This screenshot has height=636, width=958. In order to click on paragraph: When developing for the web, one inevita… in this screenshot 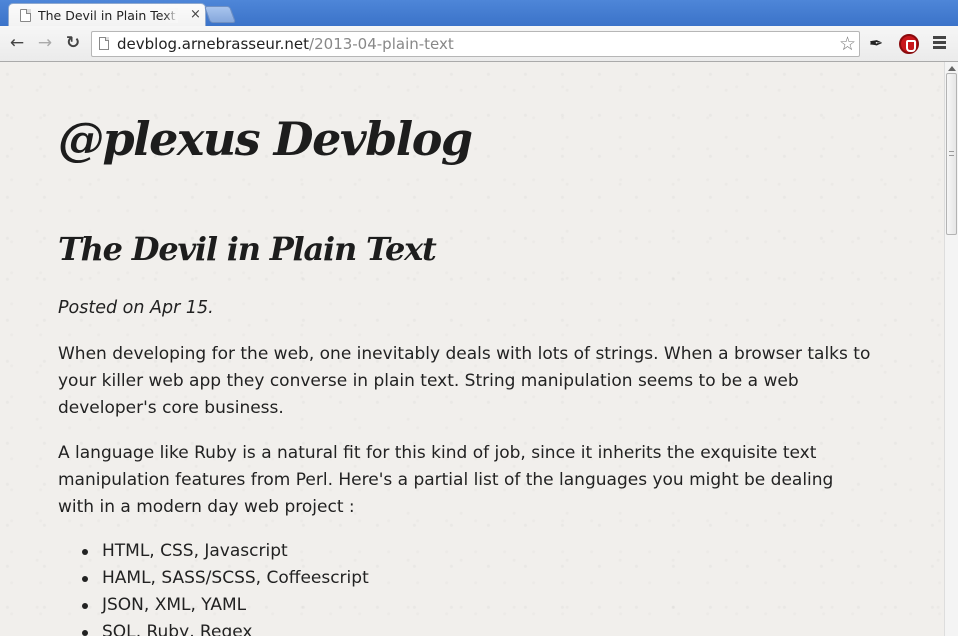, I will do `click(464, 381)`.